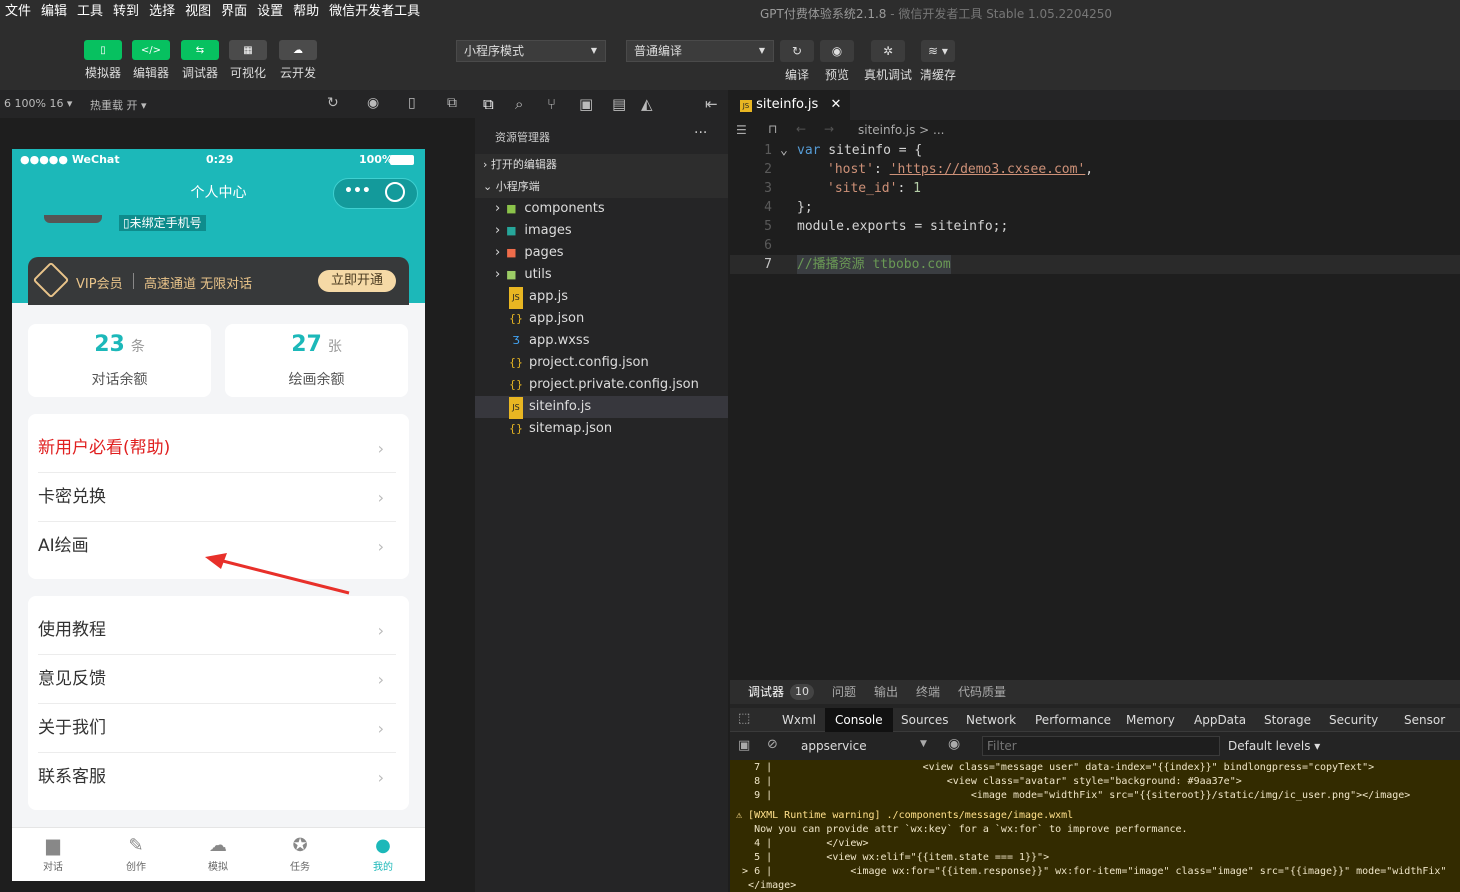 Image resolution: width=1460 pixels, height=892 pixels. I want to click on tab-wxml: Wxml, so click(799, 720).